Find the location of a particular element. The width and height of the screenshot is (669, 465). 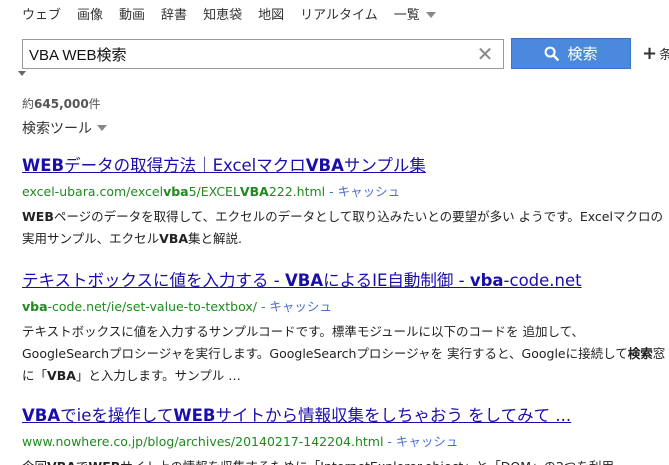

search-tools-toggle: 検索ツール is located at coordinates (64, 128).